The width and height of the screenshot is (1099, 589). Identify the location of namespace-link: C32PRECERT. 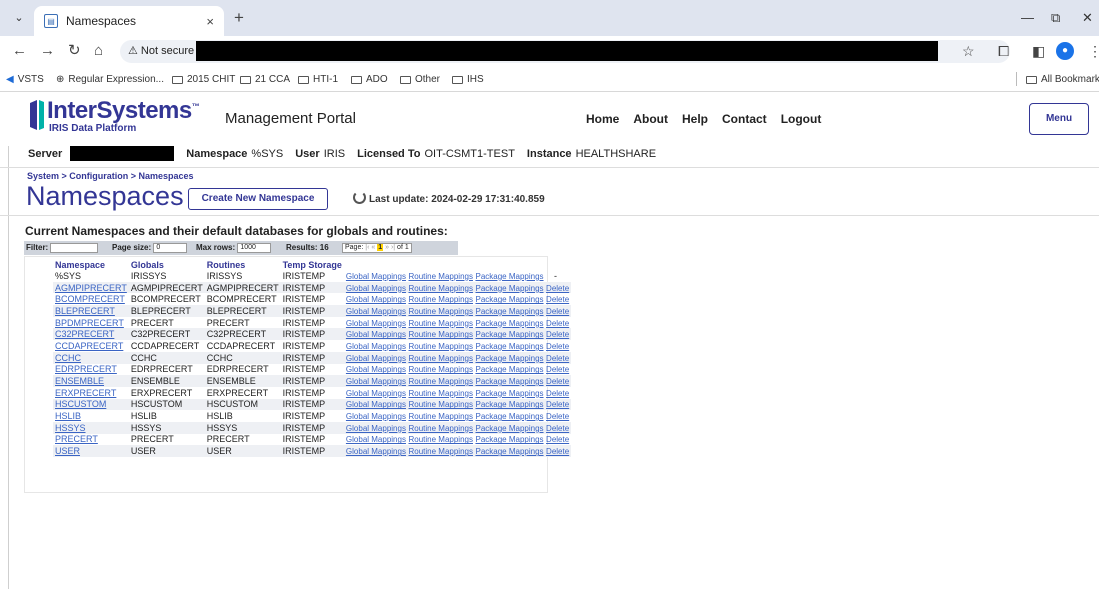
(91, 334).